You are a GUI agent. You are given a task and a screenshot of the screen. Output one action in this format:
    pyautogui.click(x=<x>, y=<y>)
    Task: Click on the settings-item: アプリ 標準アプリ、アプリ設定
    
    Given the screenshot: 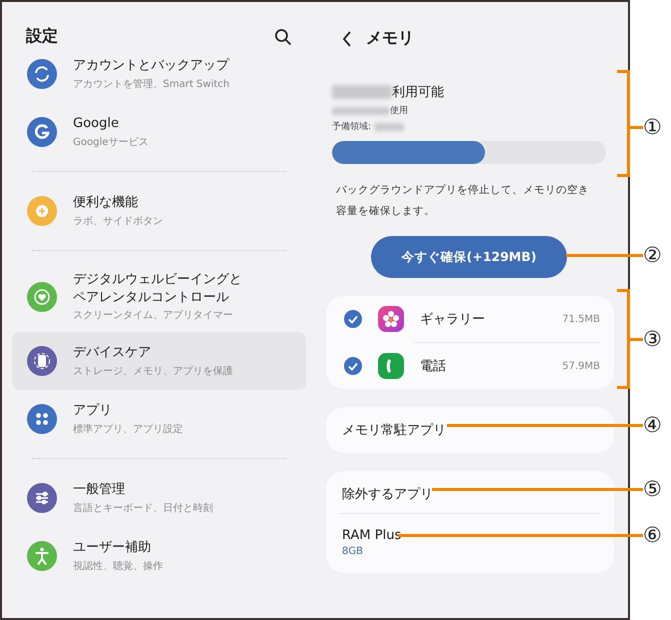 What is the action you would take?
    pyautogui.click(x=159, y=419)
    